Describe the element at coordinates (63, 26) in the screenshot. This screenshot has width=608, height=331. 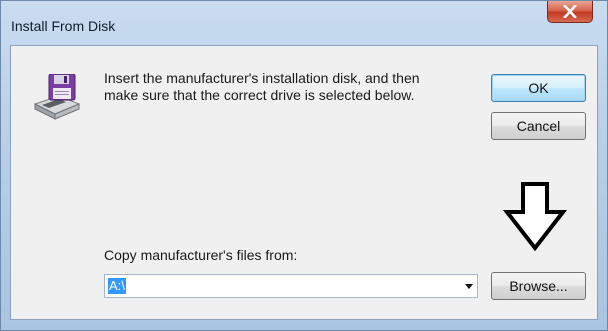
I see `window-title: Install From Disk` at that location.